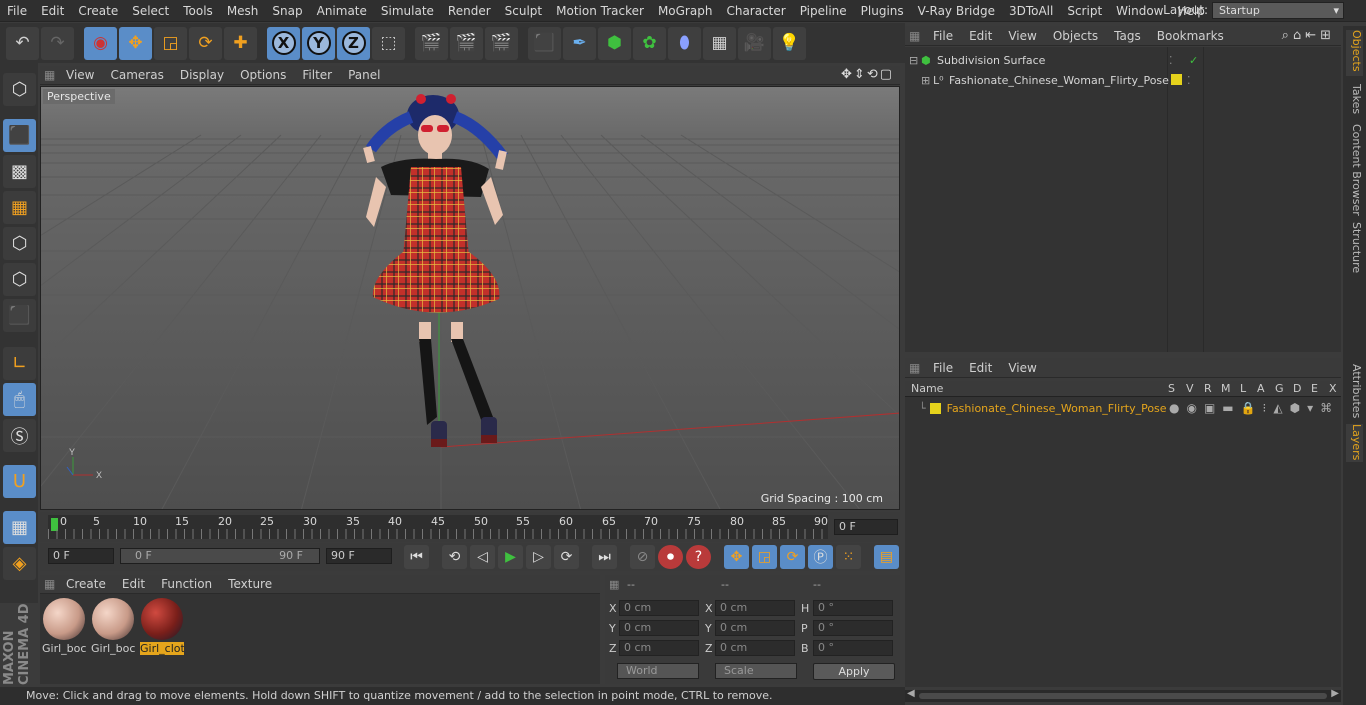 The image size is (1366, 705). I want to click on objects-menu-objects: Objects, so click(1075, 36).